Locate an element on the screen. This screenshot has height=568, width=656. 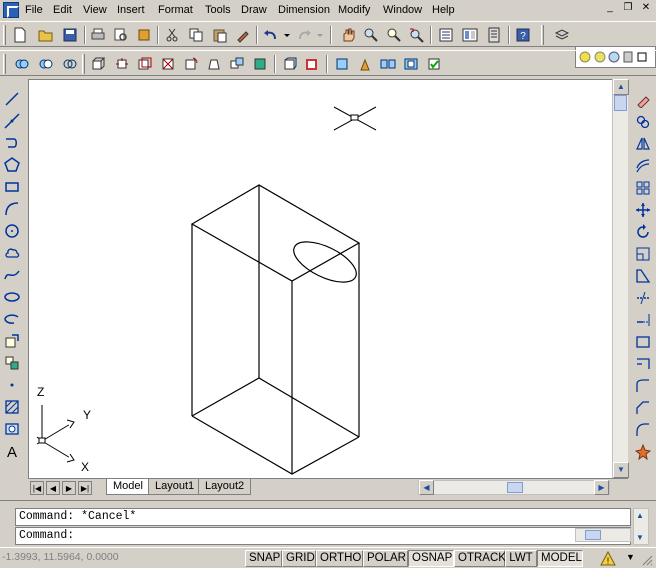
delete-faces-icon is located at coordinates (168, 64).